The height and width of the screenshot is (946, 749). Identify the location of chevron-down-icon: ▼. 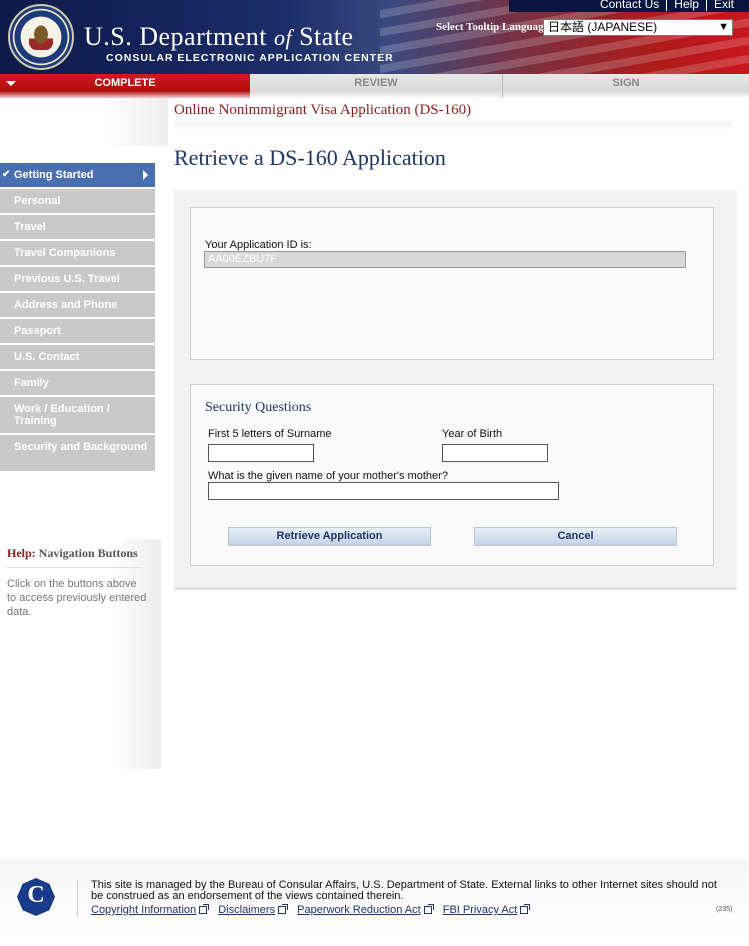
(723, 27).